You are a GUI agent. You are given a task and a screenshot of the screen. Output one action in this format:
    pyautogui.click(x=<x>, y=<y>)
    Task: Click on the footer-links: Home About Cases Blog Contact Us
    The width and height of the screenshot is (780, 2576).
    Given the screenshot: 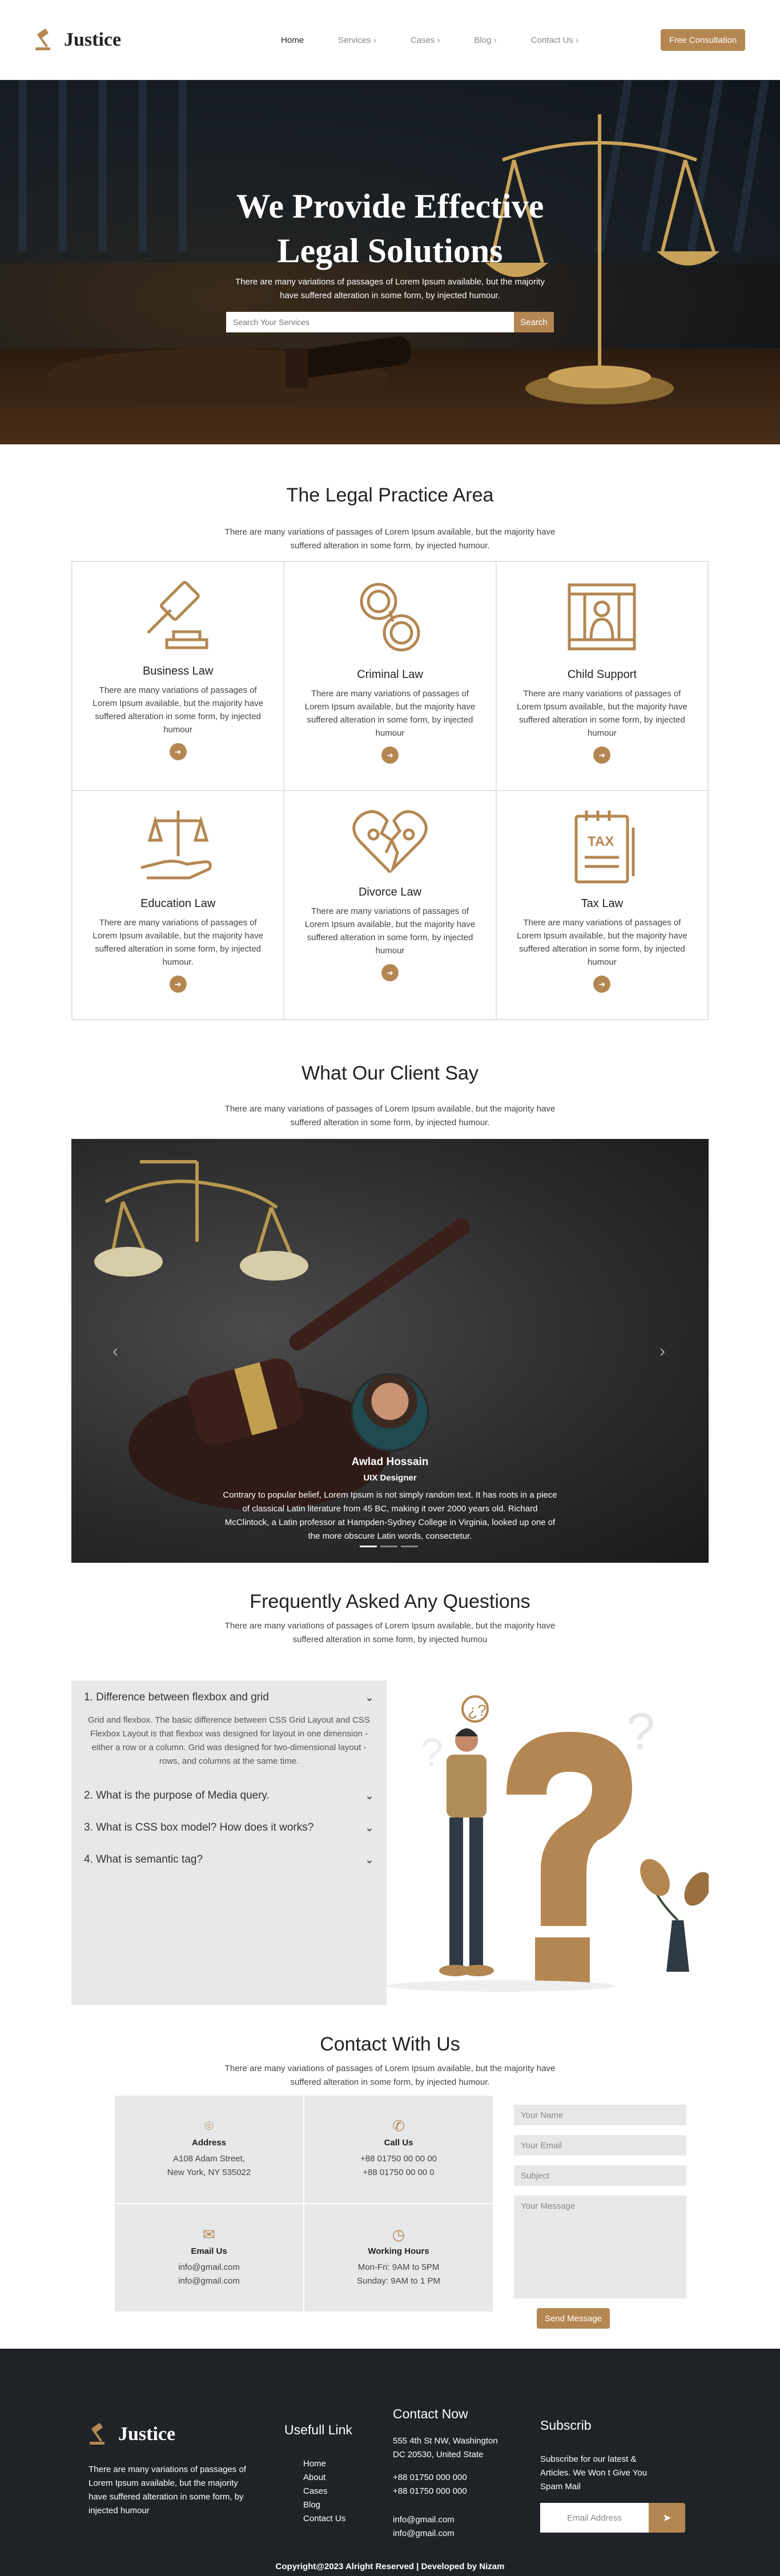 What is the action you would take?
    pyautogui.click(x=324, y=2491)
    